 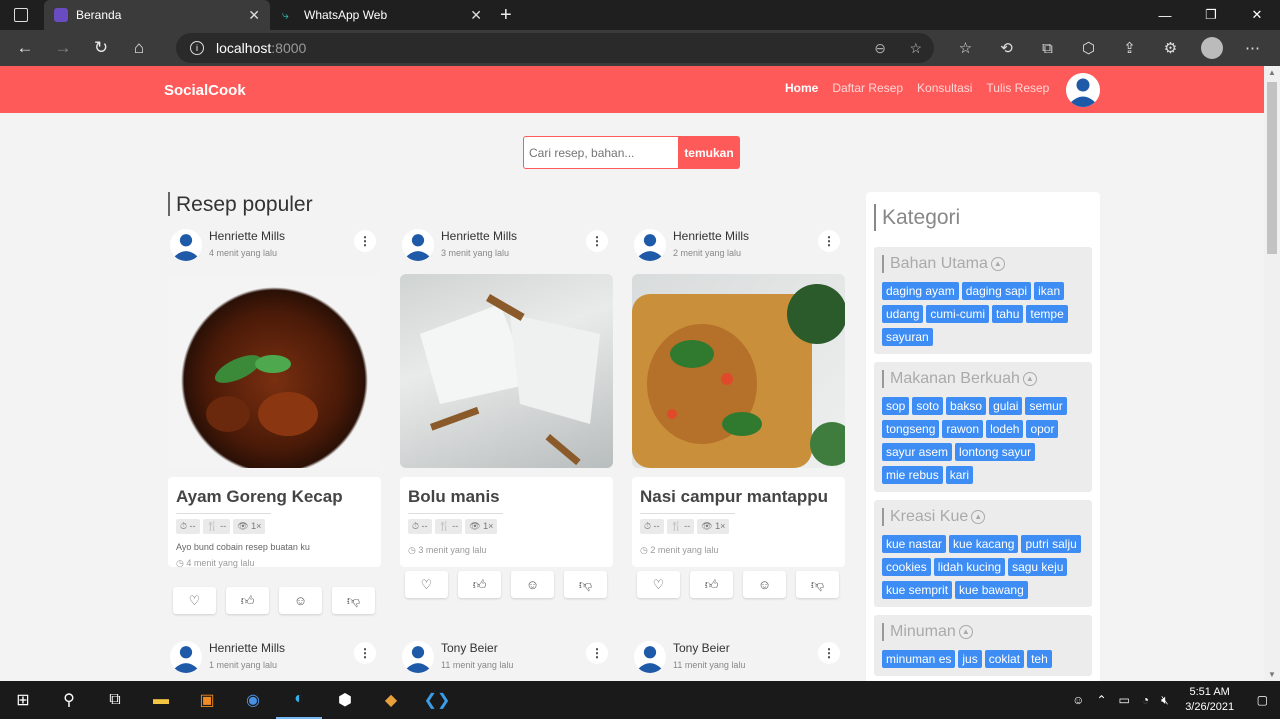 I want to click on tag: sayuran, so click(x=907, y=337).